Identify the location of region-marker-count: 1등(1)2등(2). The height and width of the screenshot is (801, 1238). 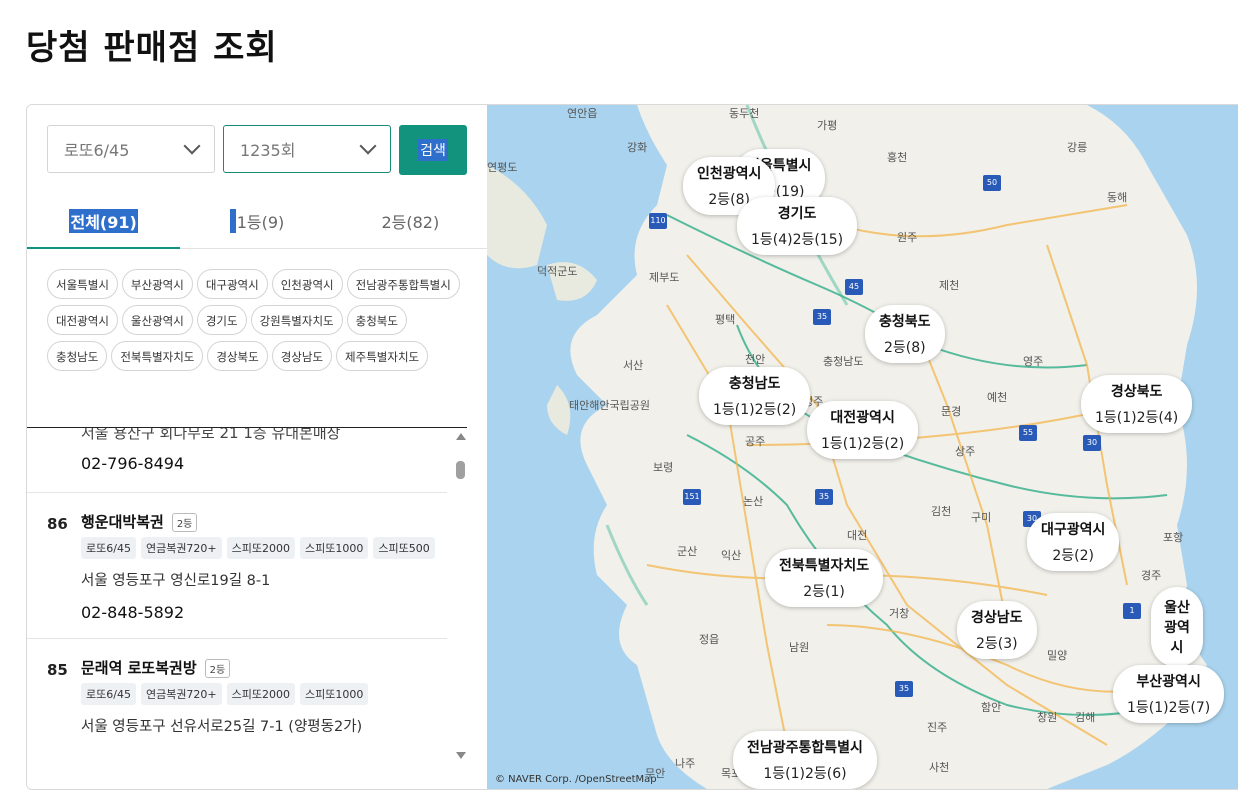
(755, 410).